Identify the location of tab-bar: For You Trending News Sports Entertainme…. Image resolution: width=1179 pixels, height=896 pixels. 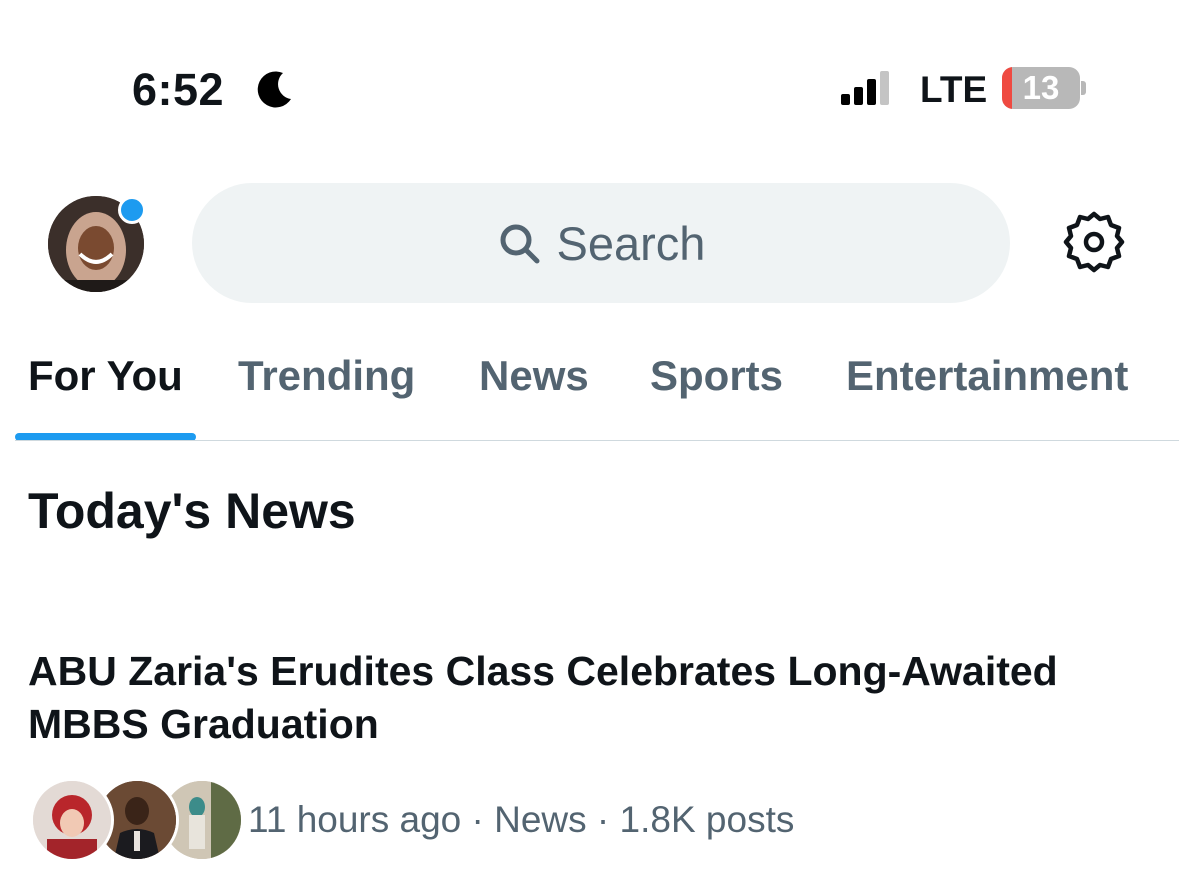
(589, 390).